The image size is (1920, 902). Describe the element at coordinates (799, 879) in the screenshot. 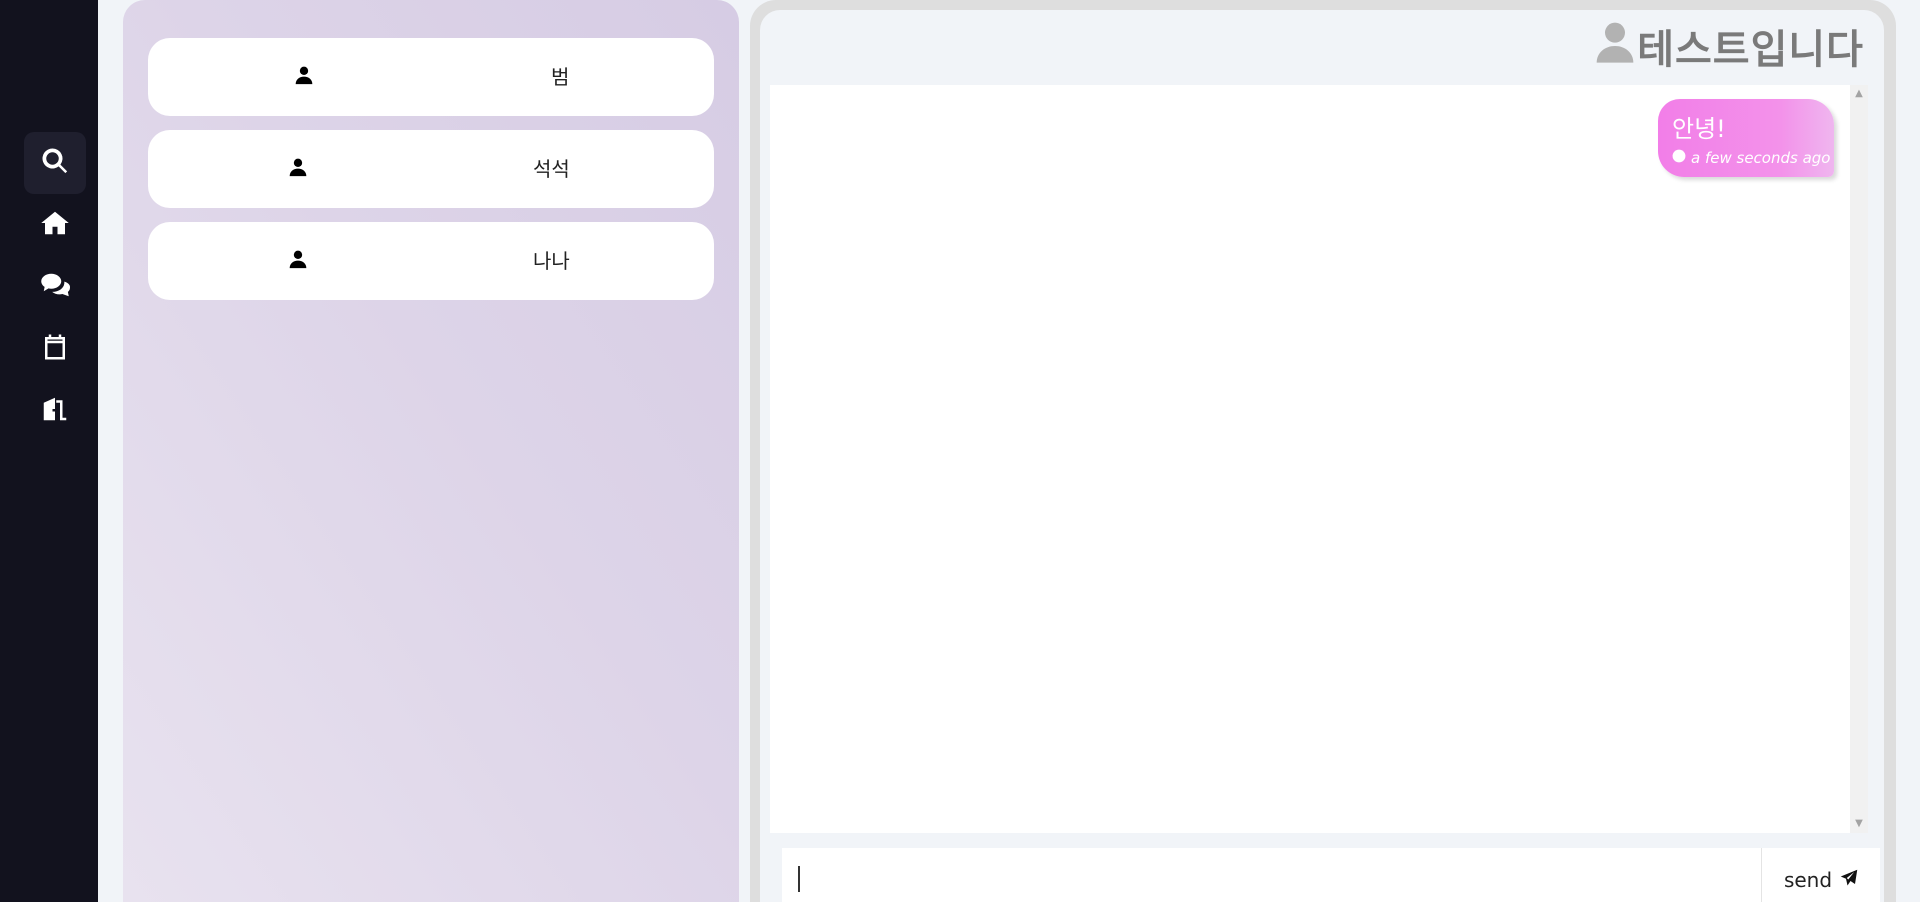

I see `text-caret` at that location.